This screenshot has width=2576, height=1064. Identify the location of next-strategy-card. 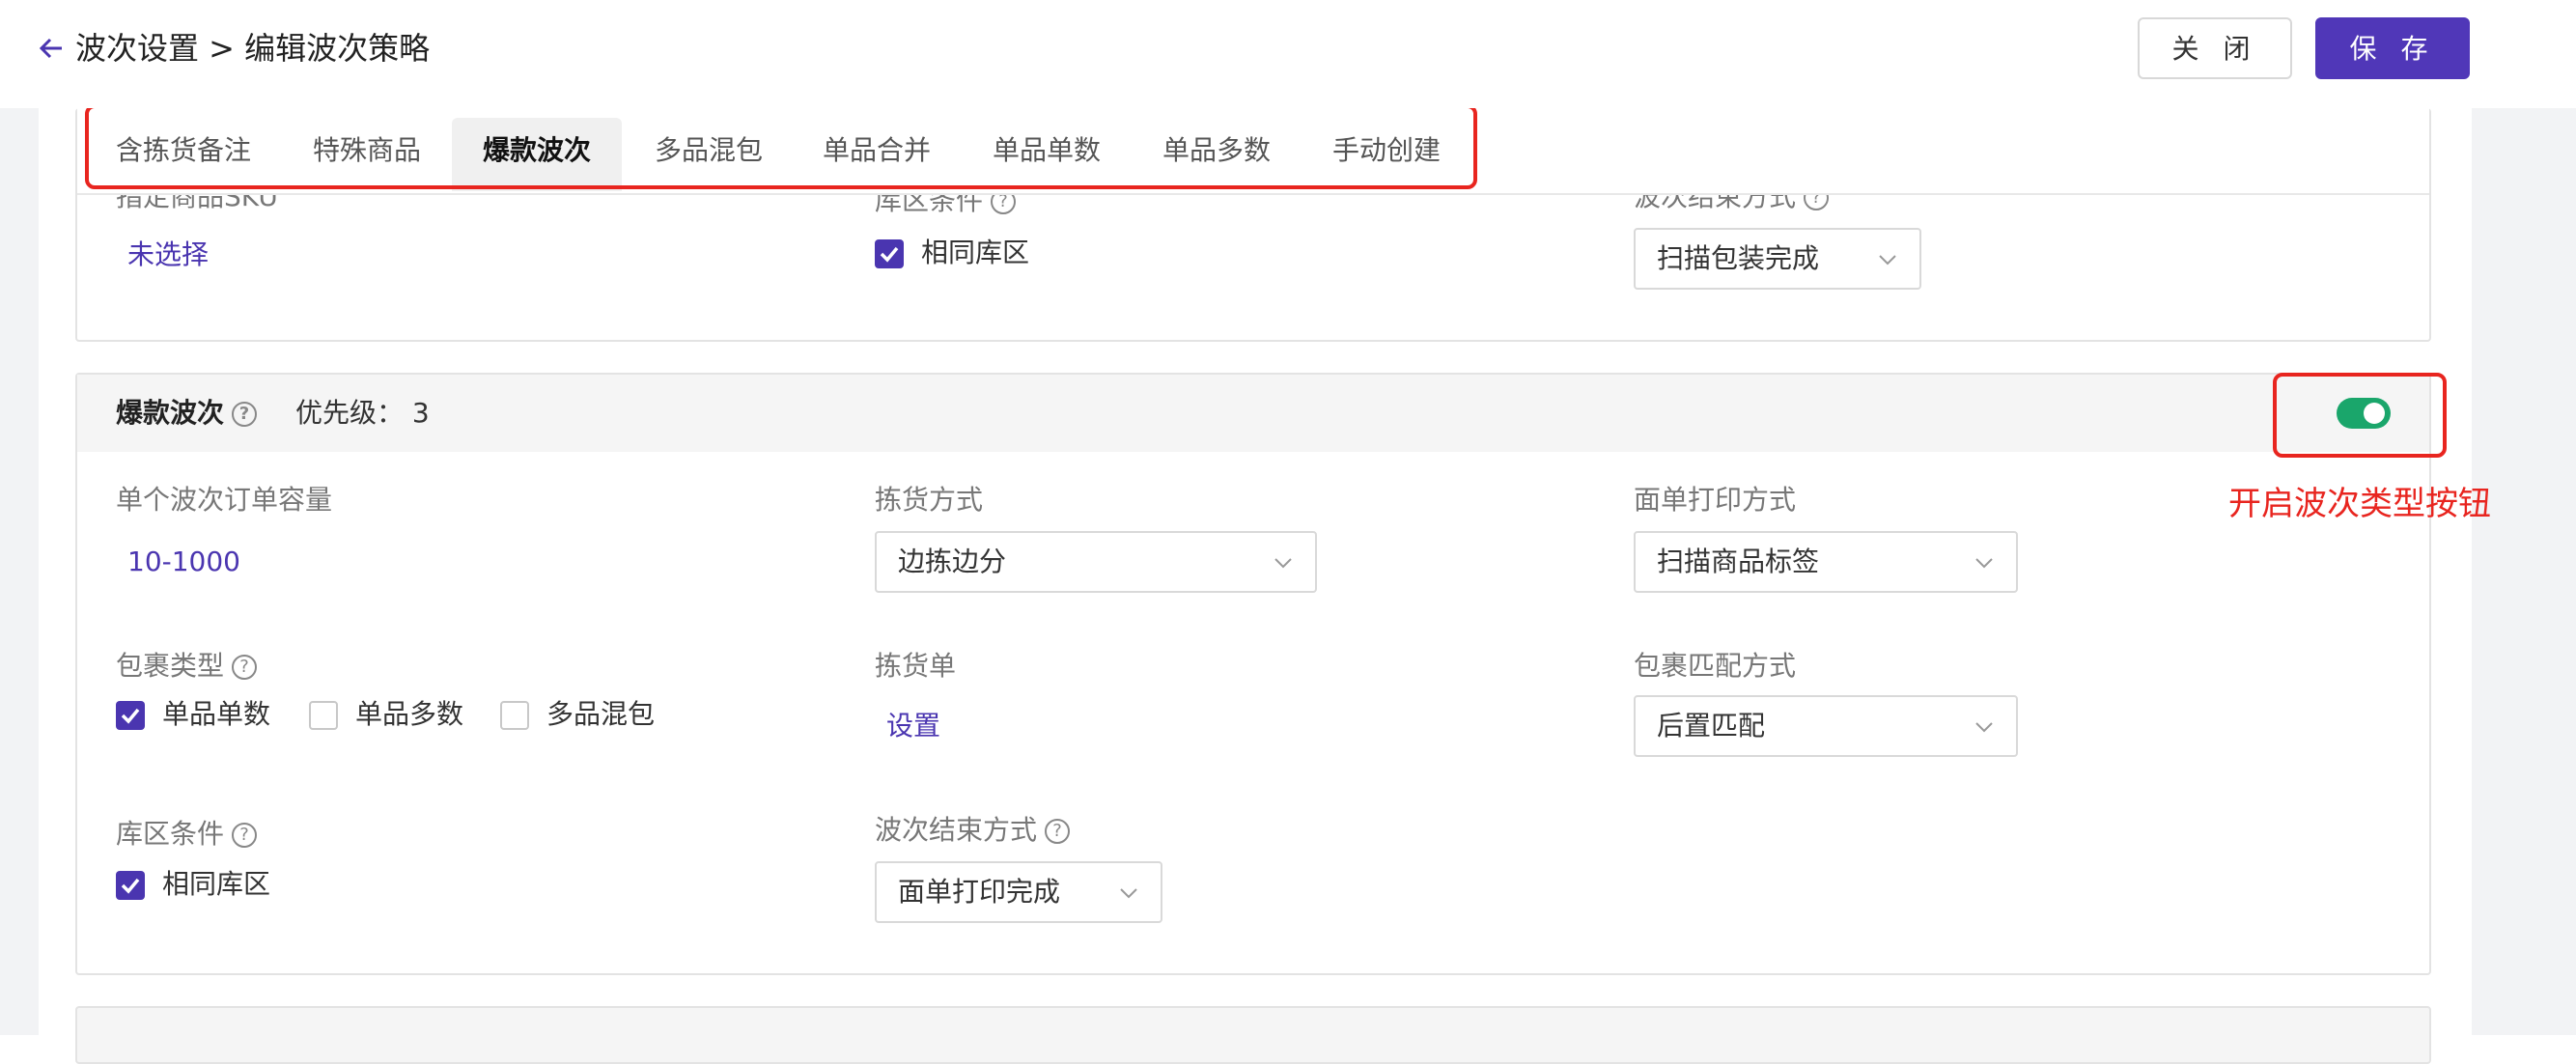
(1253, 1035).